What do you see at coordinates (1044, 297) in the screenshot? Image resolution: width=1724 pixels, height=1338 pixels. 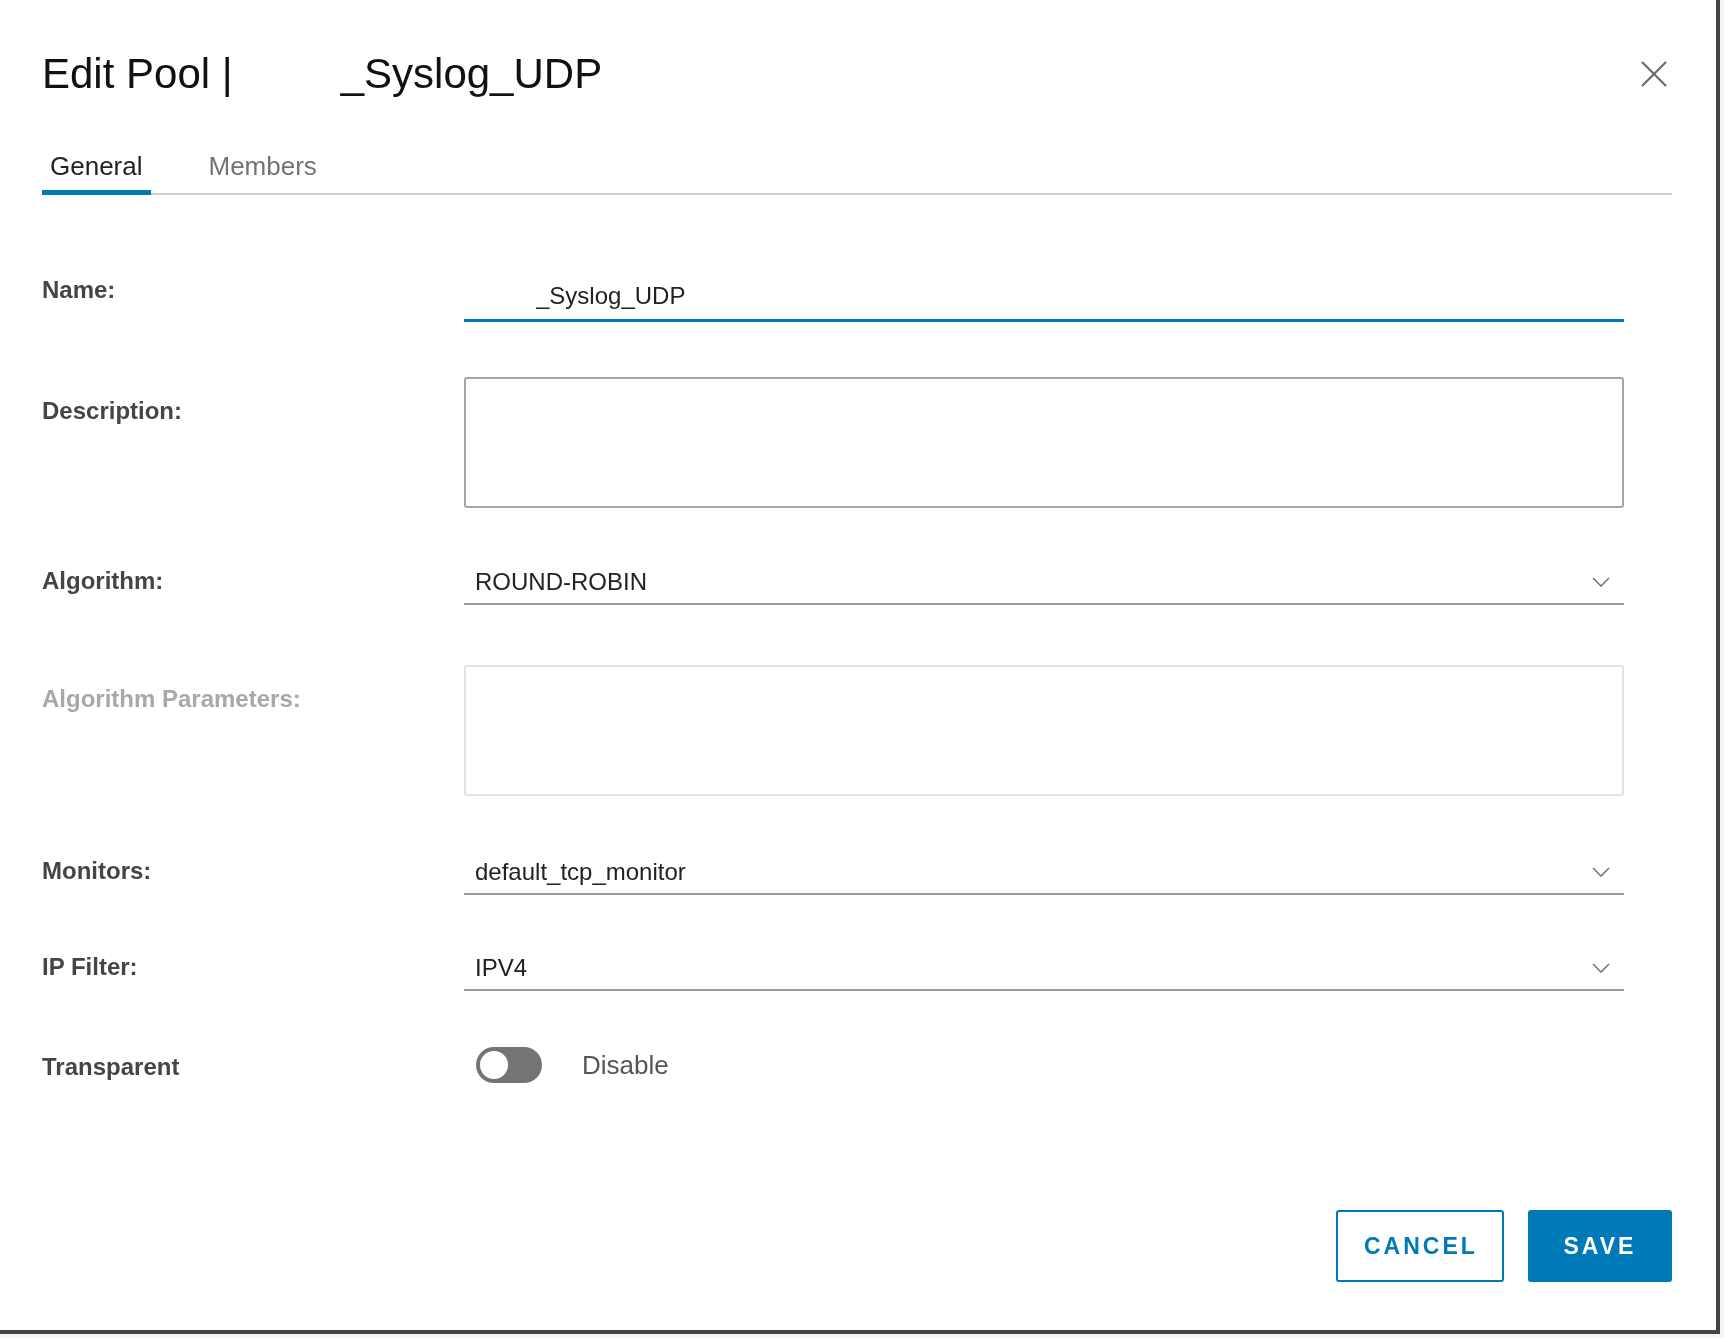 I see `name-input-field: _Syslog_UDP` at bounding box center [1044, 297].